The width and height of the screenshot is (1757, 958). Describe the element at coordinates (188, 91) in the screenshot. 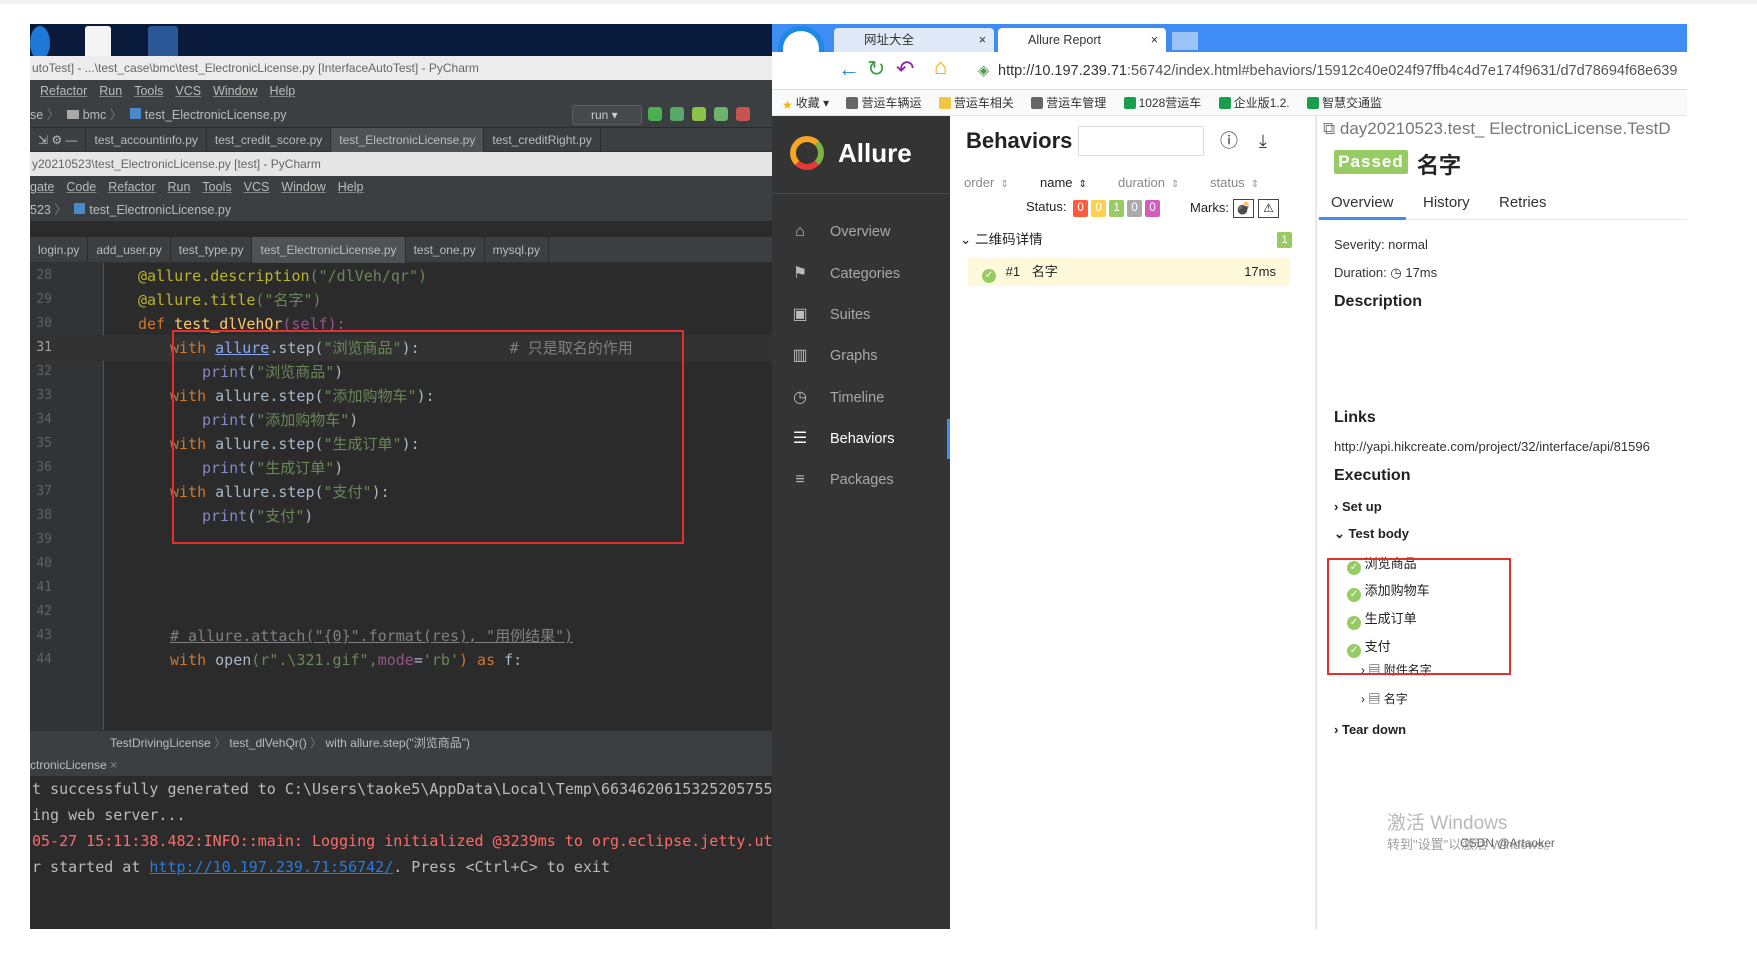

I see `menu-vcs: VCS` at that location.